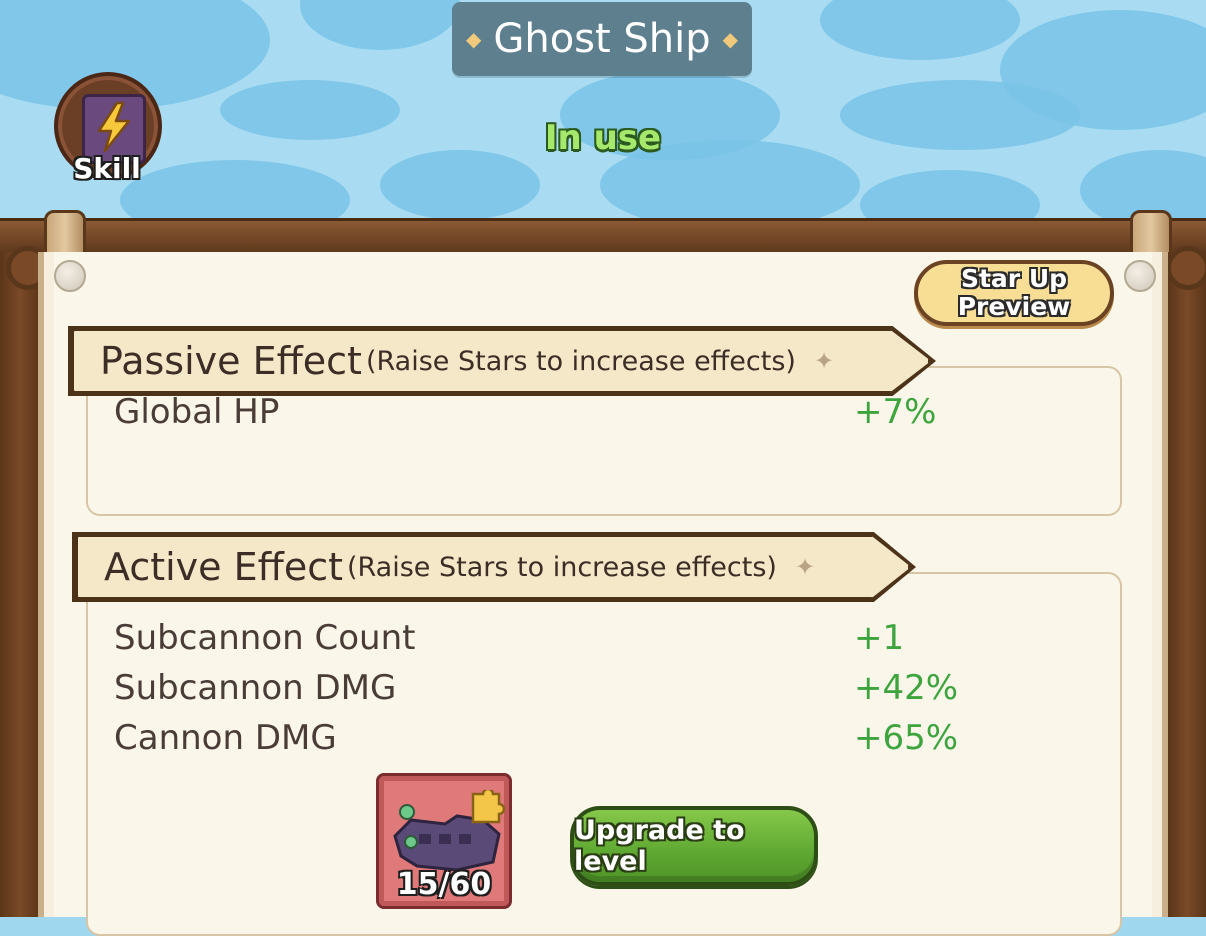 This screenshot has width=1206, height=936. I want to click on stat-name: Subcannon DMG, so click(255, 688).